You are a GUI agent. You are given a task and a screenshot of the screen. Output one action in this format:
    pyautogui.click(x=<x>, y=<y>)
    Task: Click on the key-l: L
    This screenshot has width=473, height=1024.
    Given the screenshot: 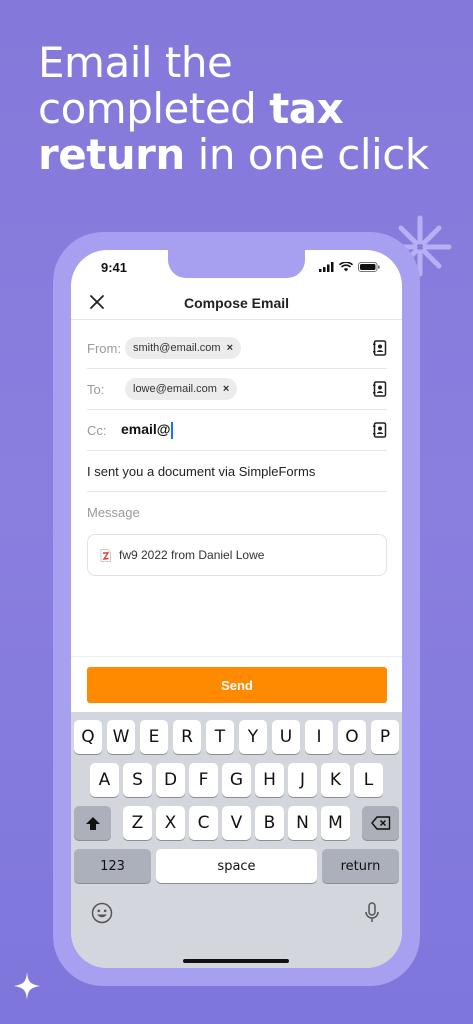 What is the action you would take?
    pyautogui.click(x=368, y=780)
    